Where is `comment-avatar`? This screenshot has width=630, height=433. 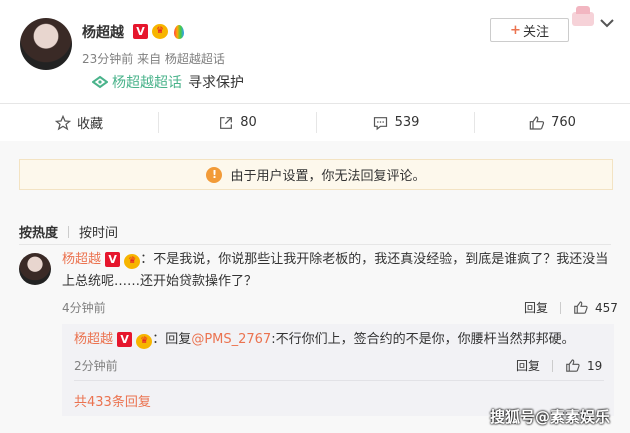 comment-avatar is located at coordinates (35, 269).